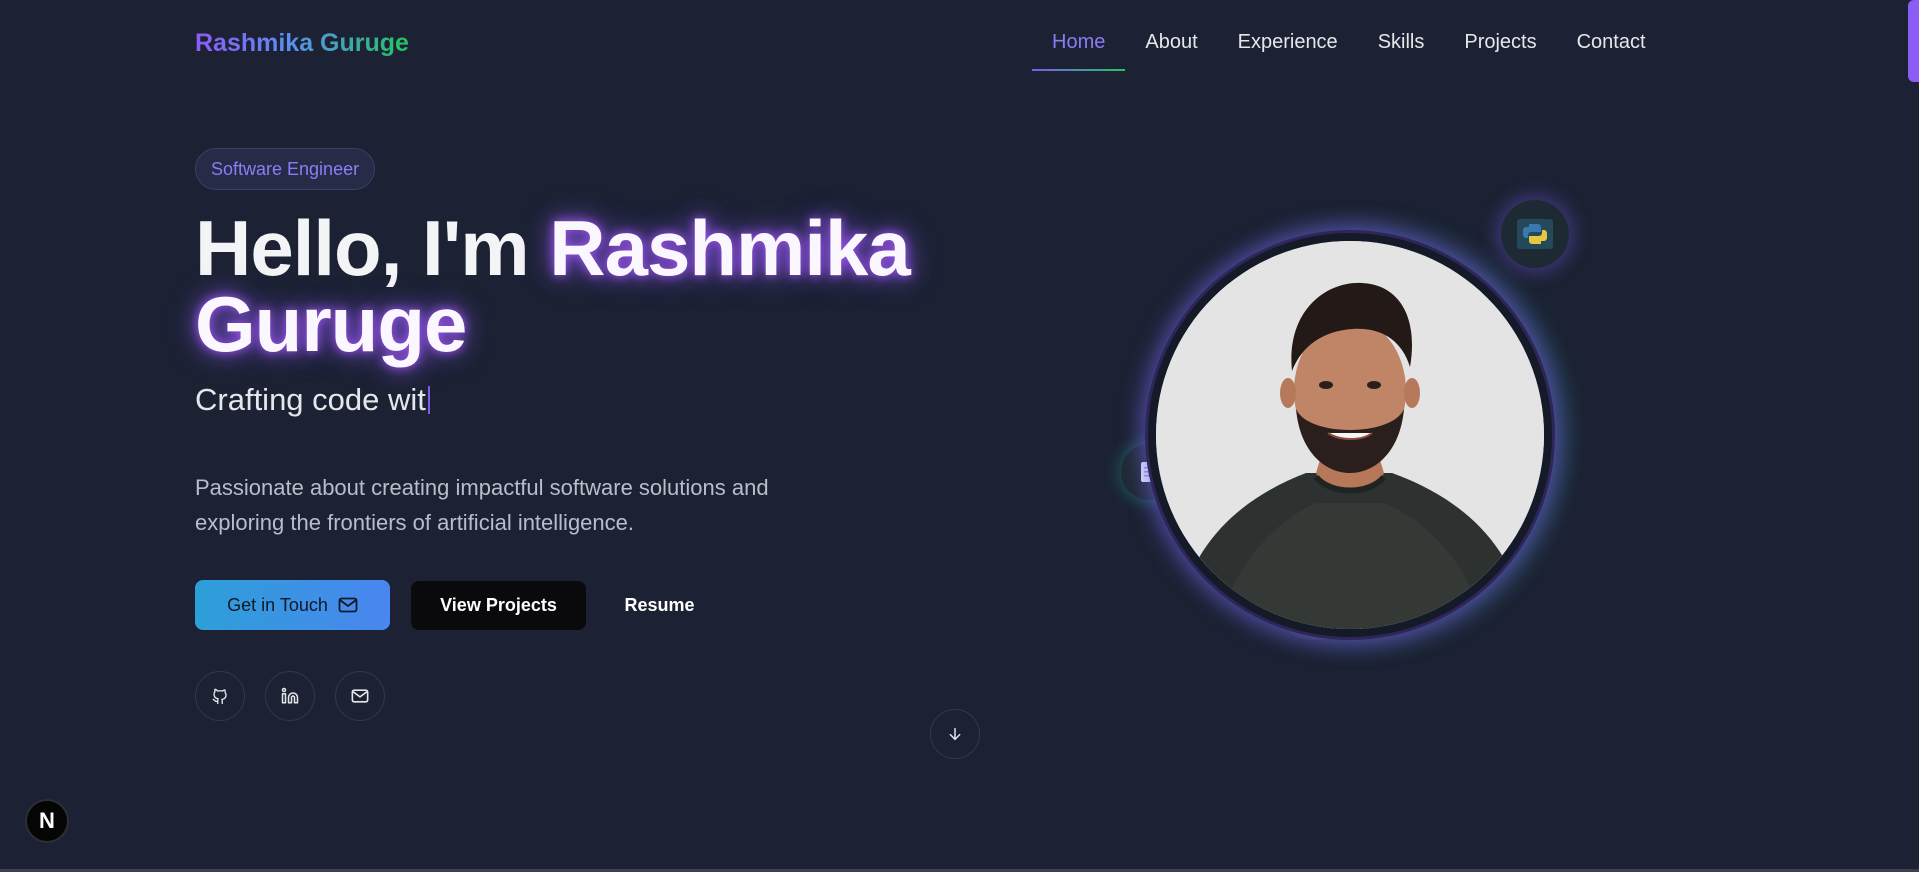 Image resolution: width=1919 pixels, height=872 pixels. I want to click on headline-name-last: Guruge, so click(331, 324).